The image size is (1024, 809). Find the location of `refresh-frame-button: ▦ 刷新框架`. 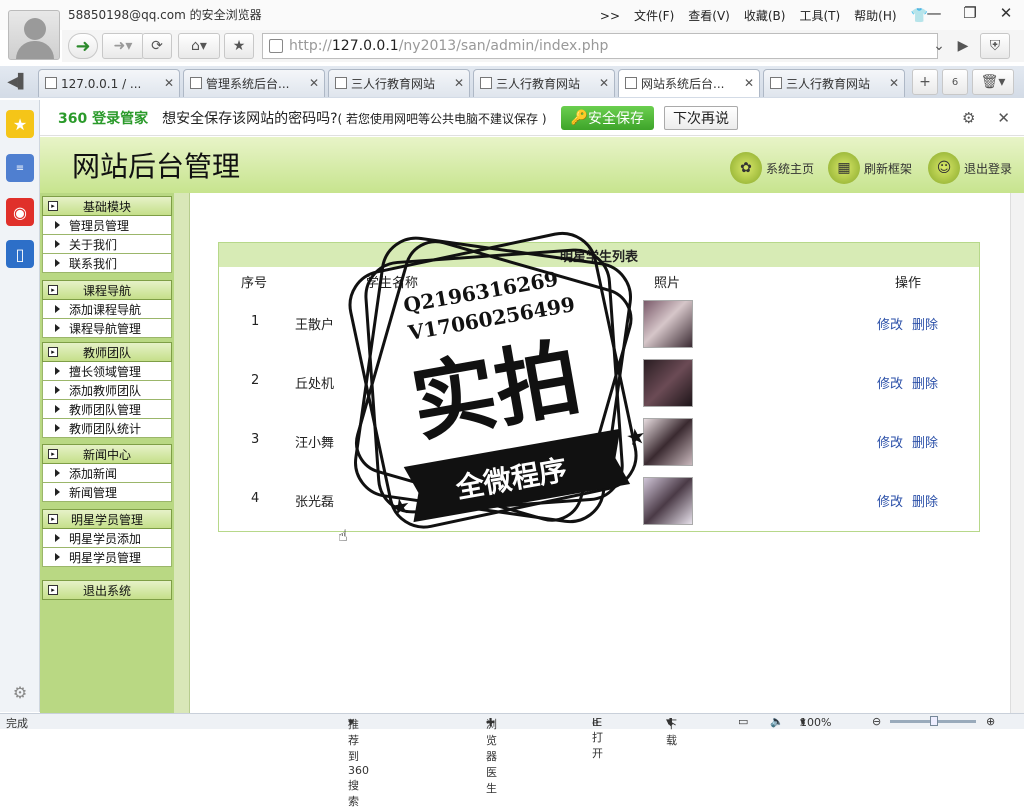

refresh-frame-button: ▦ 刷新框架 is located at coordinates (870, 168).